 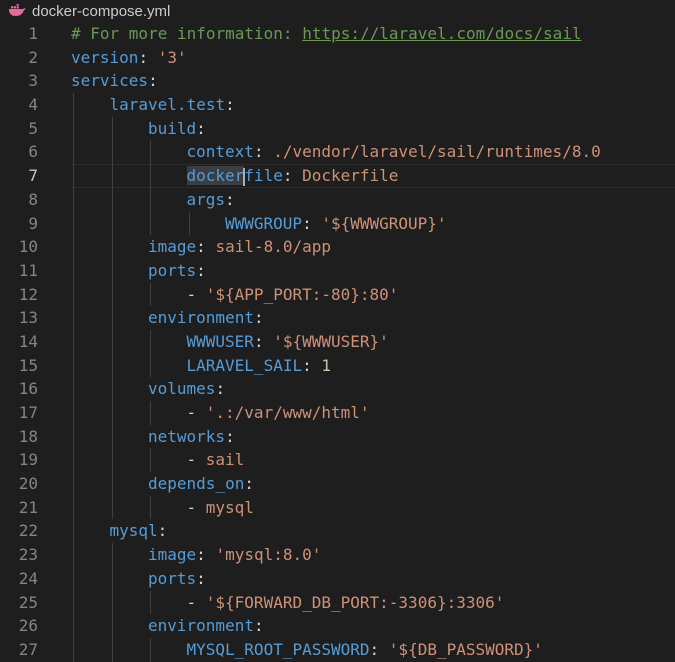 I want to click on code-line: 7 dockerfile: Dockerfile, so click(x=337, y=176).